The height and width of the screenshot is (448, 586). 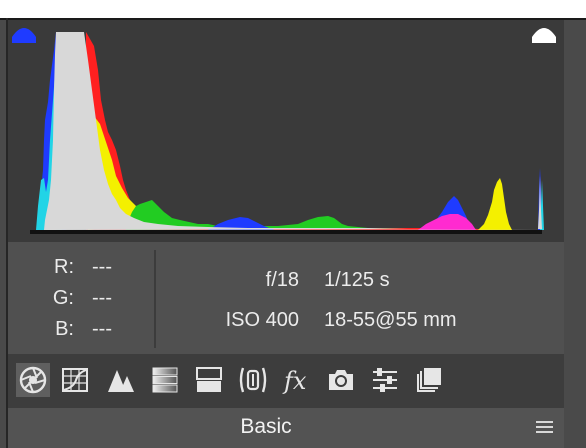 I want to click on highlight-clipping-warning-button, so click(x=544, y=35).